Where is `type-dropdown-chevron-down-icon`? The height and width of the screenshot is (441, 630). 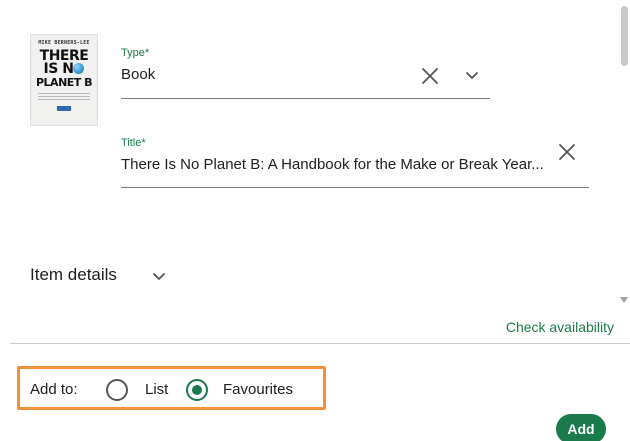 type-dropdown-chevron-down-icon is located at coordinates (472, 76).